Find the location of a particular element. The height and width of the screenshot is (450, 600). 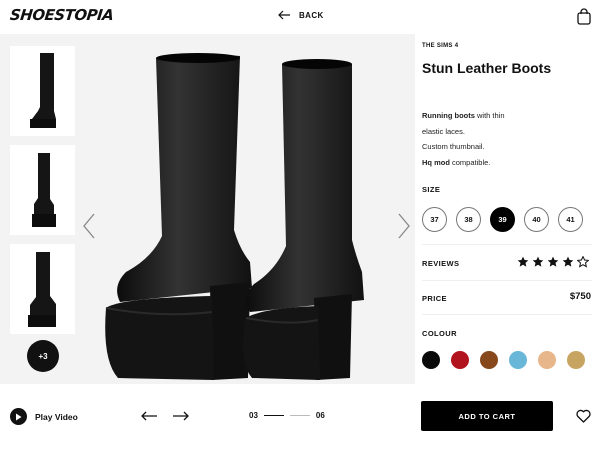

play-icon is located at coordinates (18, 416).